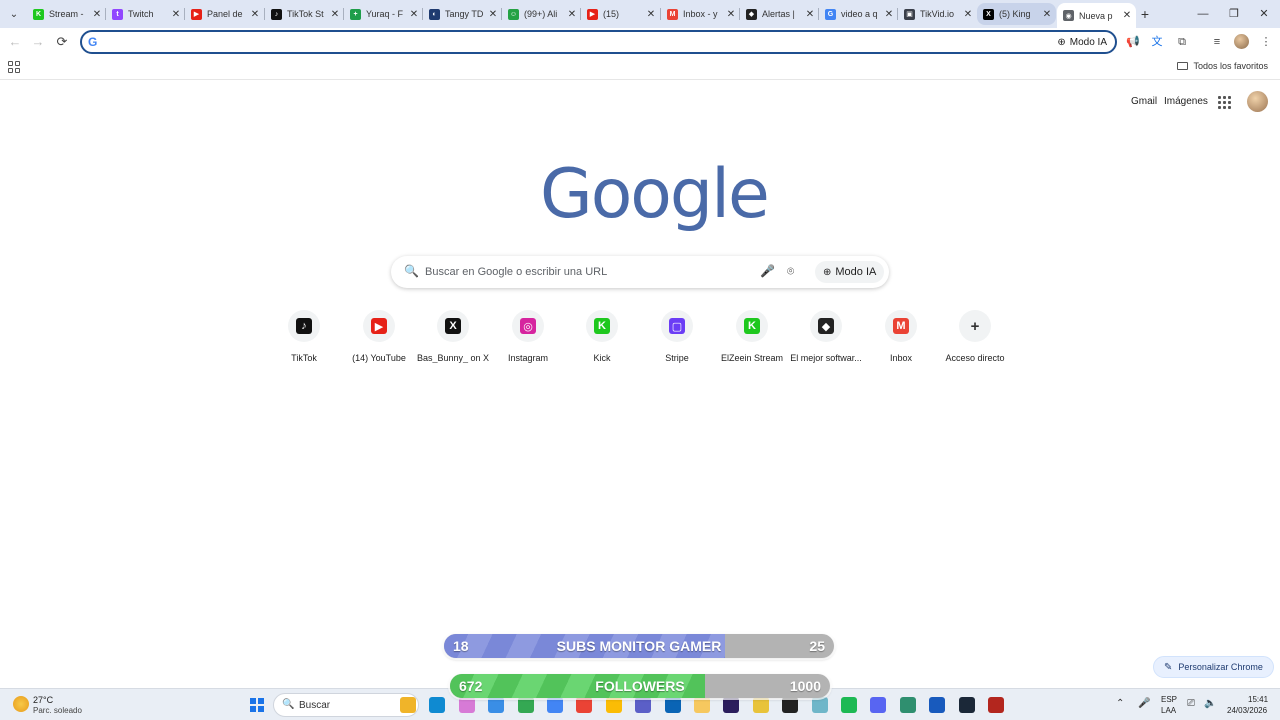 The width and height of the screenshot is (1280, 720). What do you see at coordinates (38, 42) in the screenshot?
I see `forward-button: →` at bounding box center [38, 42].